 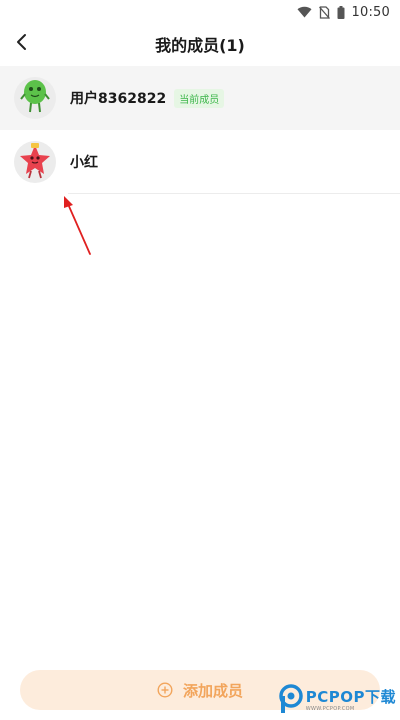 I want to click on add-member-label: 添加成员, so click(x=212, y=690).